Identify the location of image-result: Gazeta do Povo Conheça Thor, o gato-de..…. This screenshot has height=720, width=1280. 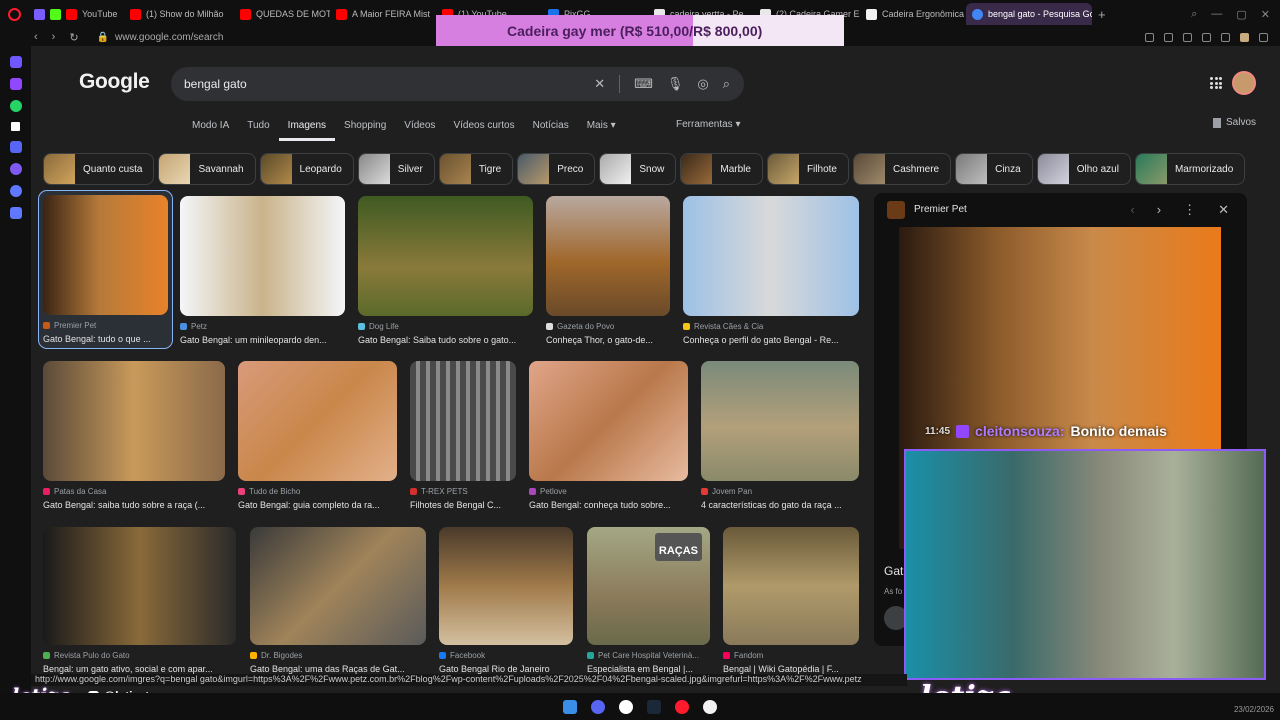
(608, 270).